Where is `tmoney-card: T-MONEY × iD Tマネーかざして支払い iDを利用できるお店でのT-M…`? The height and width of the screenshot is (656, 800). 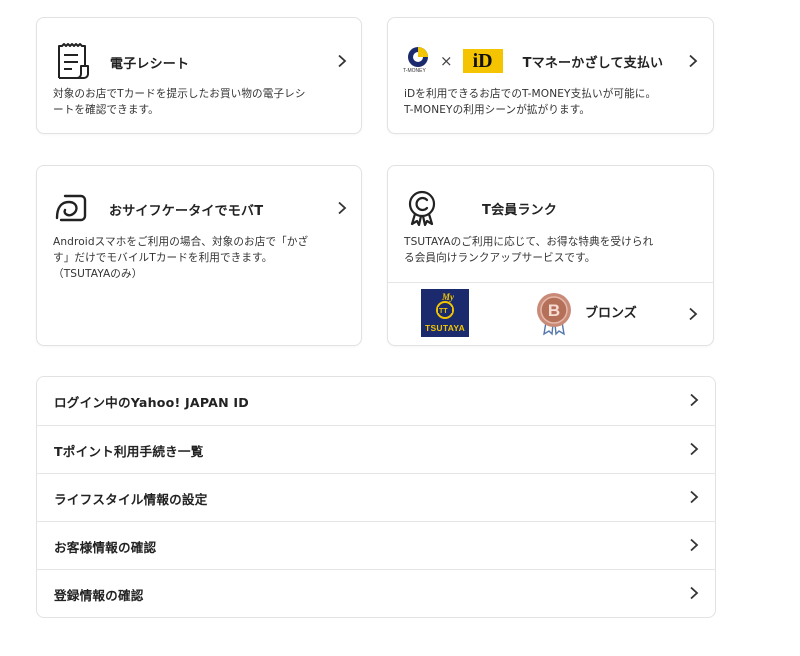
tmoney-card: T-MONEY × iD Tマネーかざして支払い iDを利用できるお店でのT-M… is located at coordinates (550, 75).